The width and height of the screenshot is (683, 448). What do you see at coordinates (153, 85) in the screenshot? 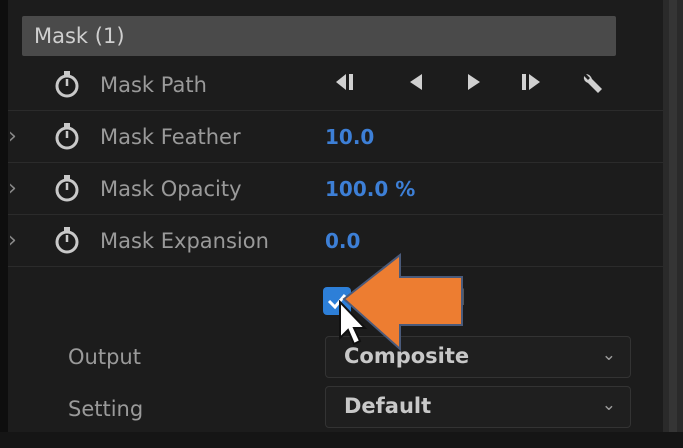
I see `mask-path-label: Mask Path` at bounding box center [153, 85].